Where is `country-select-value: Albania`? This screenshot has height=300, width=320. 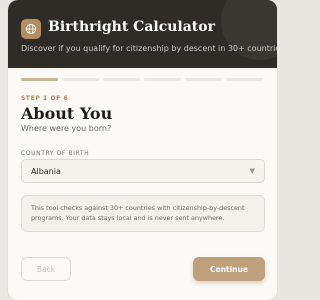
country-select-value: Albania is located at coordinates (46, 171).